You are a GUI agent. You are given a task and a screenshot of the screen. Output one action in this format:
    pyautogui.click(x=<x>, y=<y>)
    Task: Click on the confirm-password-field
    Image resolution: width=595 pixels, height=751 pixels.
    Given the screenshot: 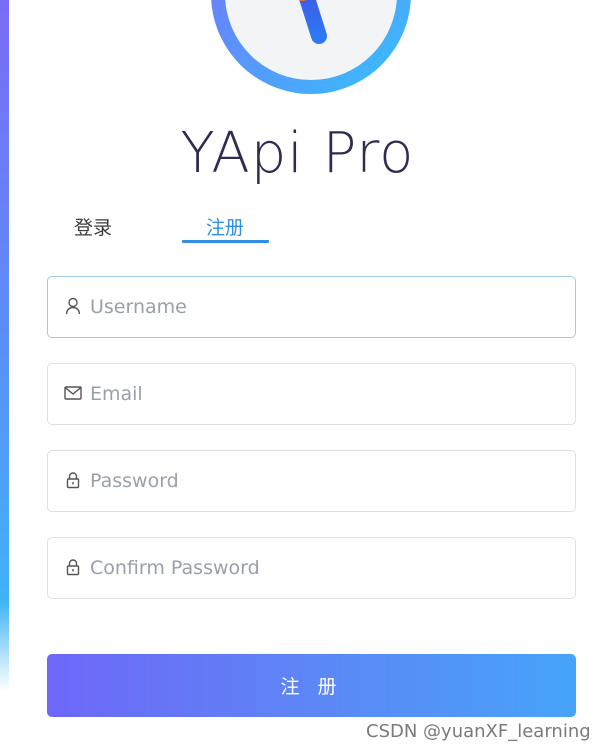 What is the action you would take?
    pyautogui.click(x=311, y=568)
    